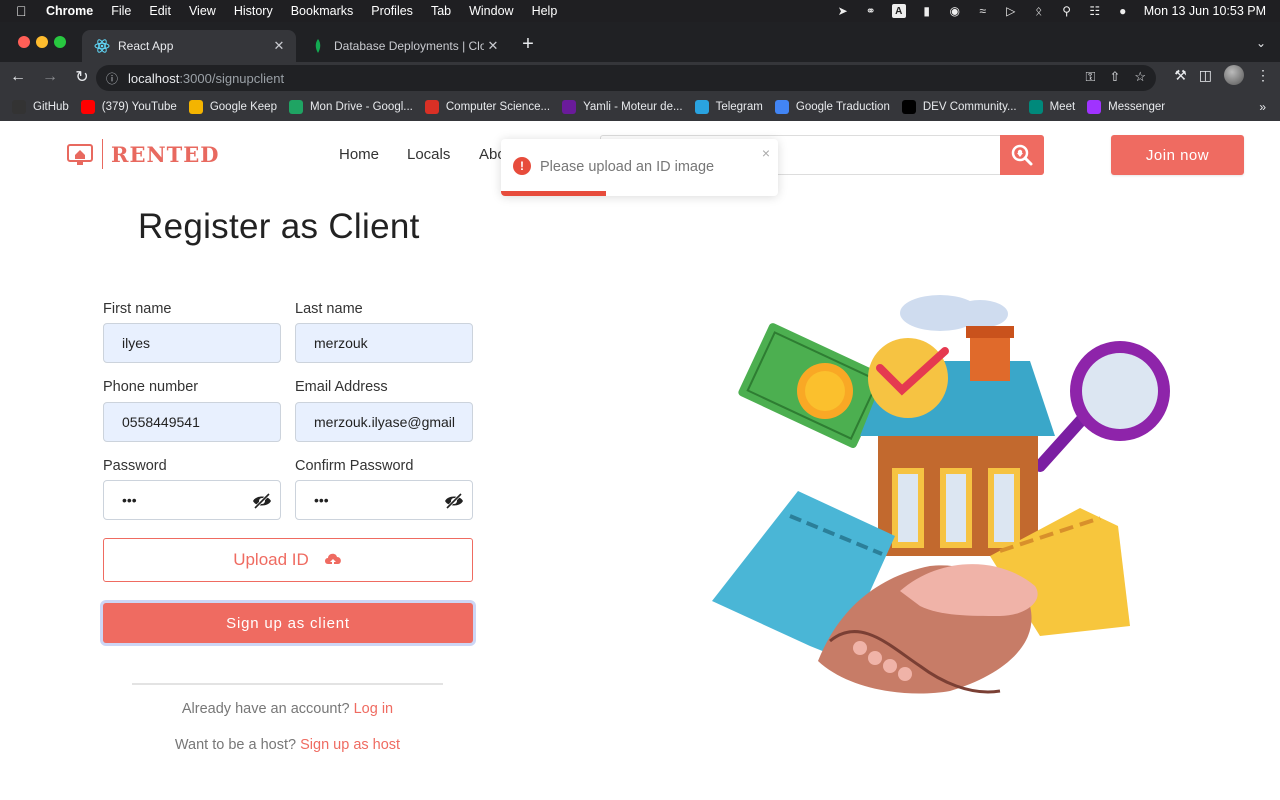 The height and width of the screenshot is (800, 1280). What do you see at coordinates (1022, 155) in the screenshot?
I see `search-button` at bounding box center [1022, 155].